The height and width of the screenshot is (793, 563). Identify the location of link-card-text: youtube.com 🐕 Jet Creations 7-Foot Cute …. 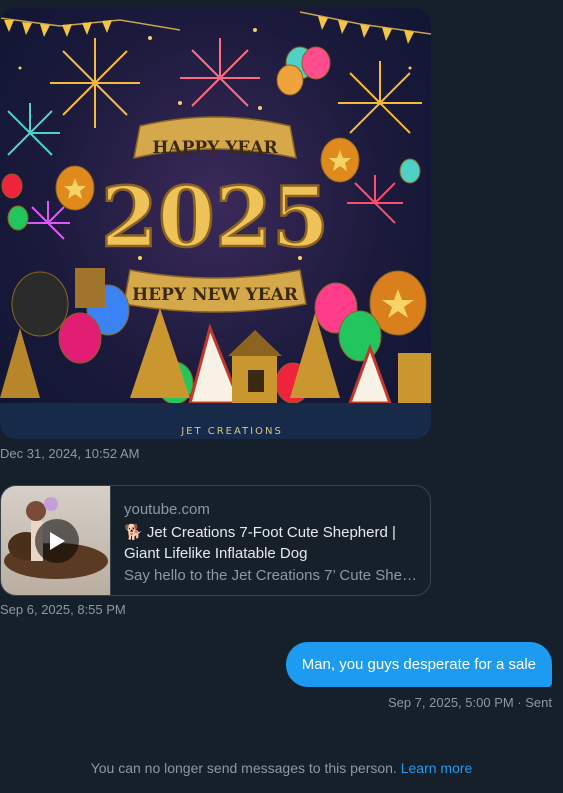
(274, 543).